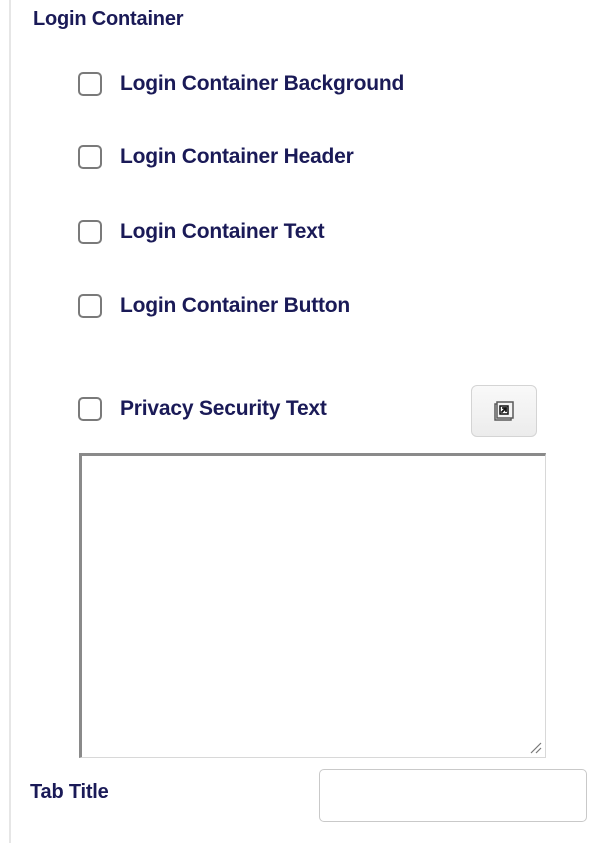  I want to click on tab-title-label: Tab Title, so click(69, 792).